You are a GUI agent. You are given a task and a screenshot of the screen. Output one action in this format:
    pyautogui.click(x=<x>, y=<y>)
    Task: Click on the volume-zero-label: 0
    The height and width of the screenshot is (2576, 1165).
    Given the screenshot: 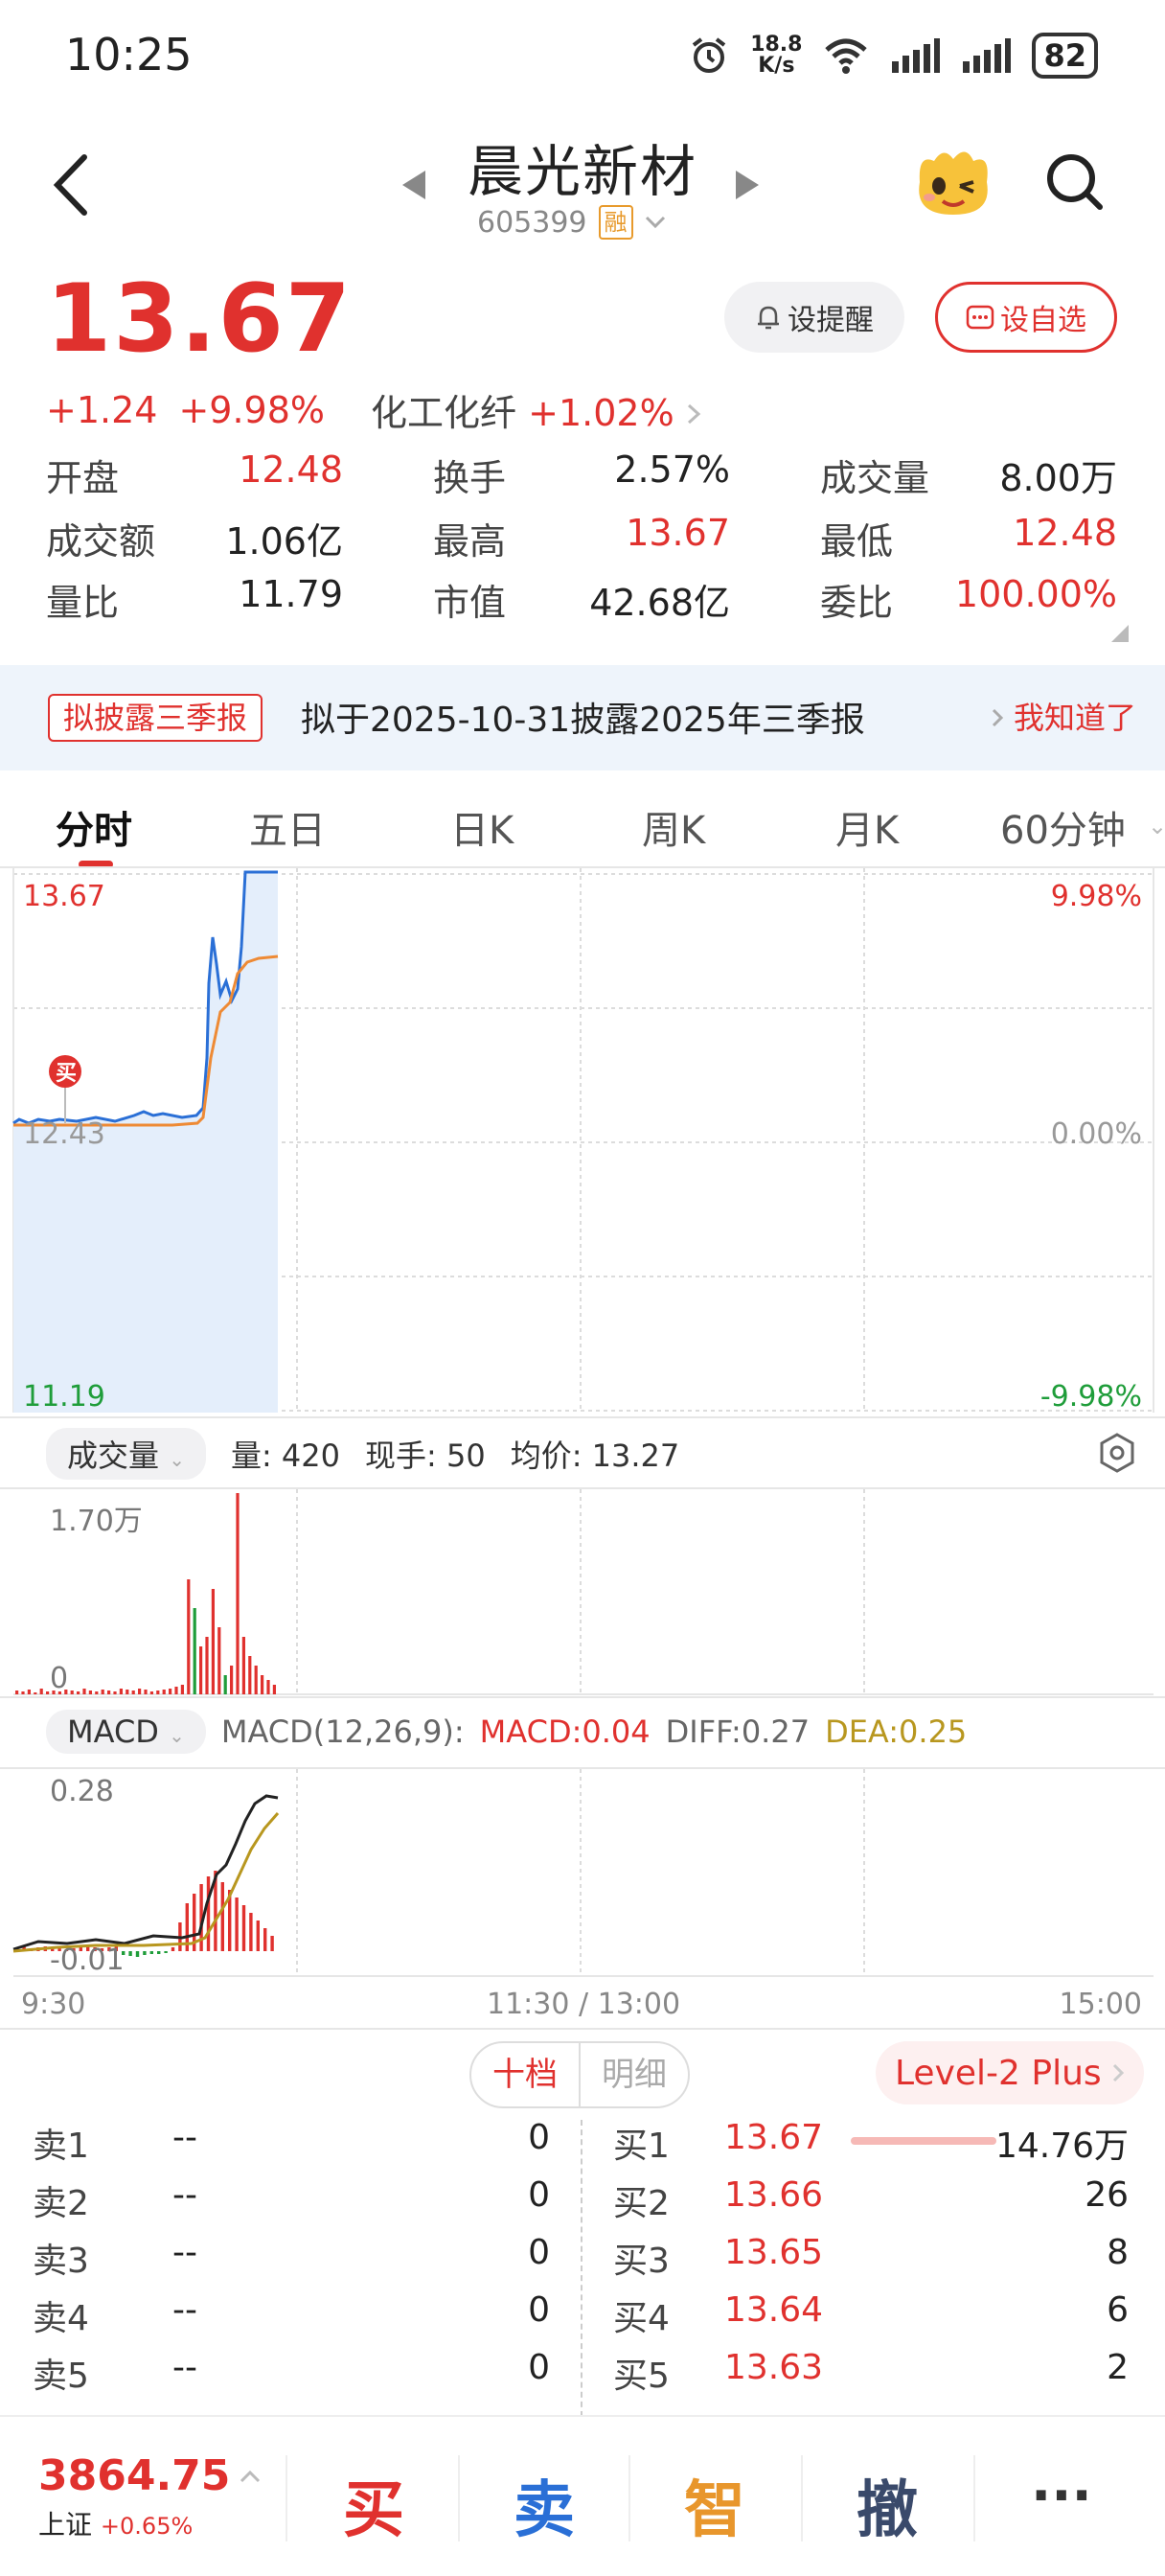 What is the action you would take?
    pyautogui.click(x=60, y=1678)
    